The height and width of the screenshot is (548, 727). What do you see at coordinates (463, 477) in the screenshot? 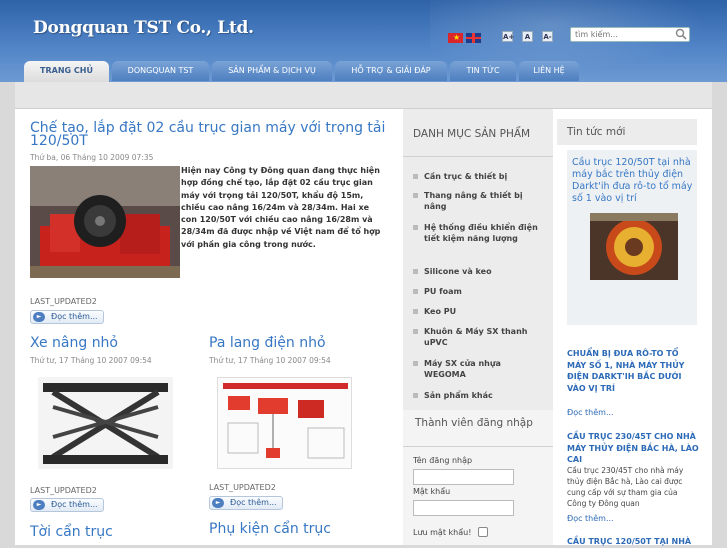
I see `username-input` at bounding box center [463, 477].